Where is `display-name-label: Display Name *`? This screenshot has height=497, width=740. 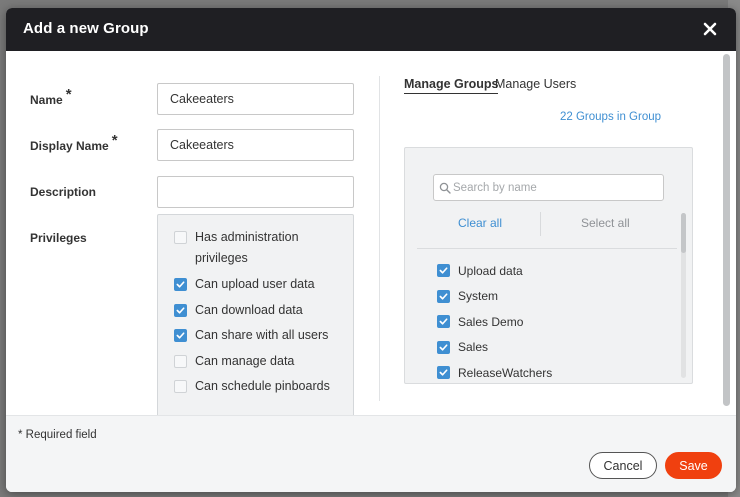
display-name-label: Display Name * is located at coordinates (74, 143).